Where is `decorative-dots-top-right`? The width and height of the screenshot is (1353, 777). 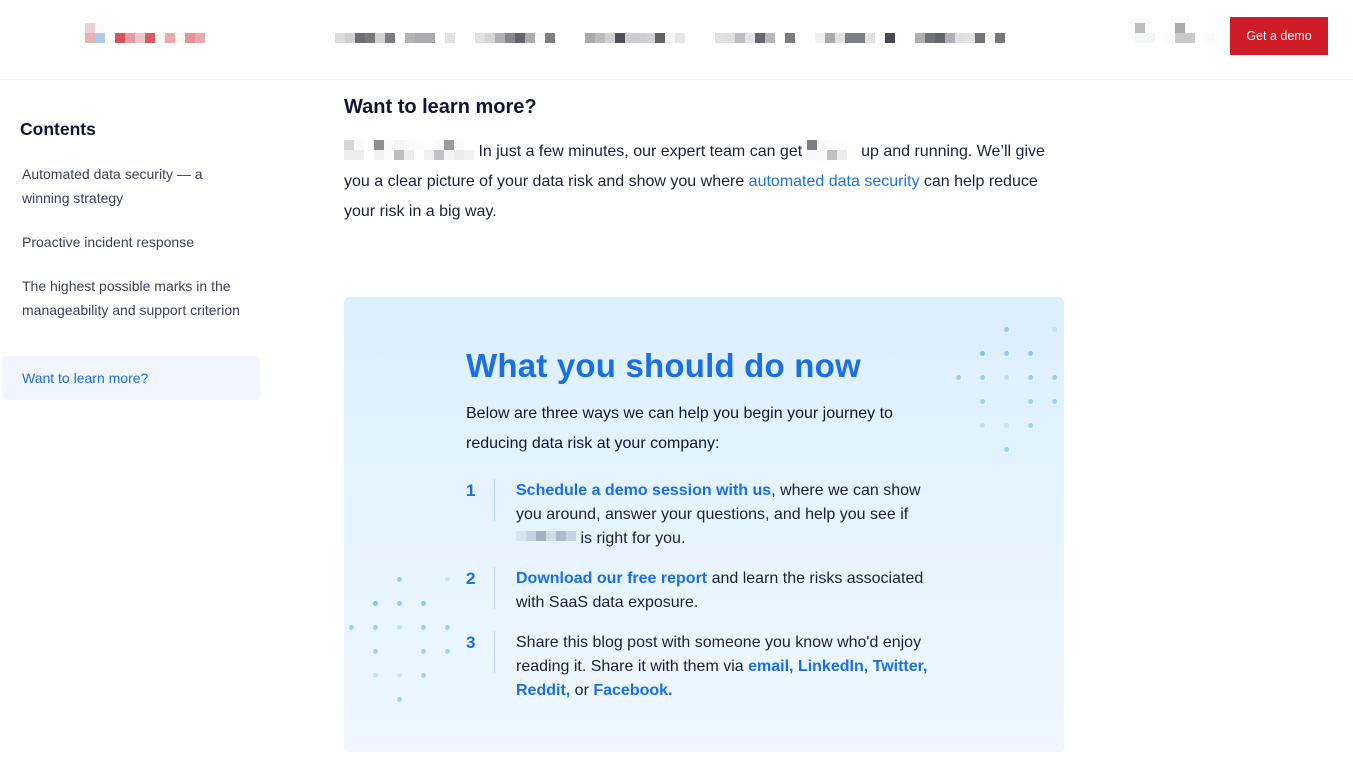
decorative-dots-top-right is located at coordinates (1010, 392).